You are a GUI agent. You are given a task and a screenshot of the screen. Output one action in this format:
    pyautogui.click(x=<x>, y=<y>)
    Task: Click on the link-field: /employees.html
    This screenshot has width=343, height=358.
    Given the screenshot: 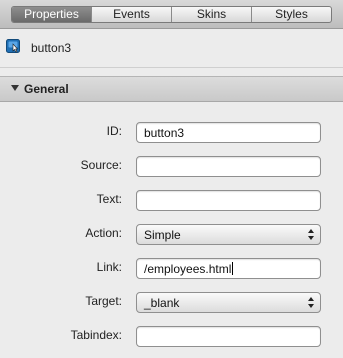 What is the action you would take?
    pyautogui.click(x=228, y=268)
    